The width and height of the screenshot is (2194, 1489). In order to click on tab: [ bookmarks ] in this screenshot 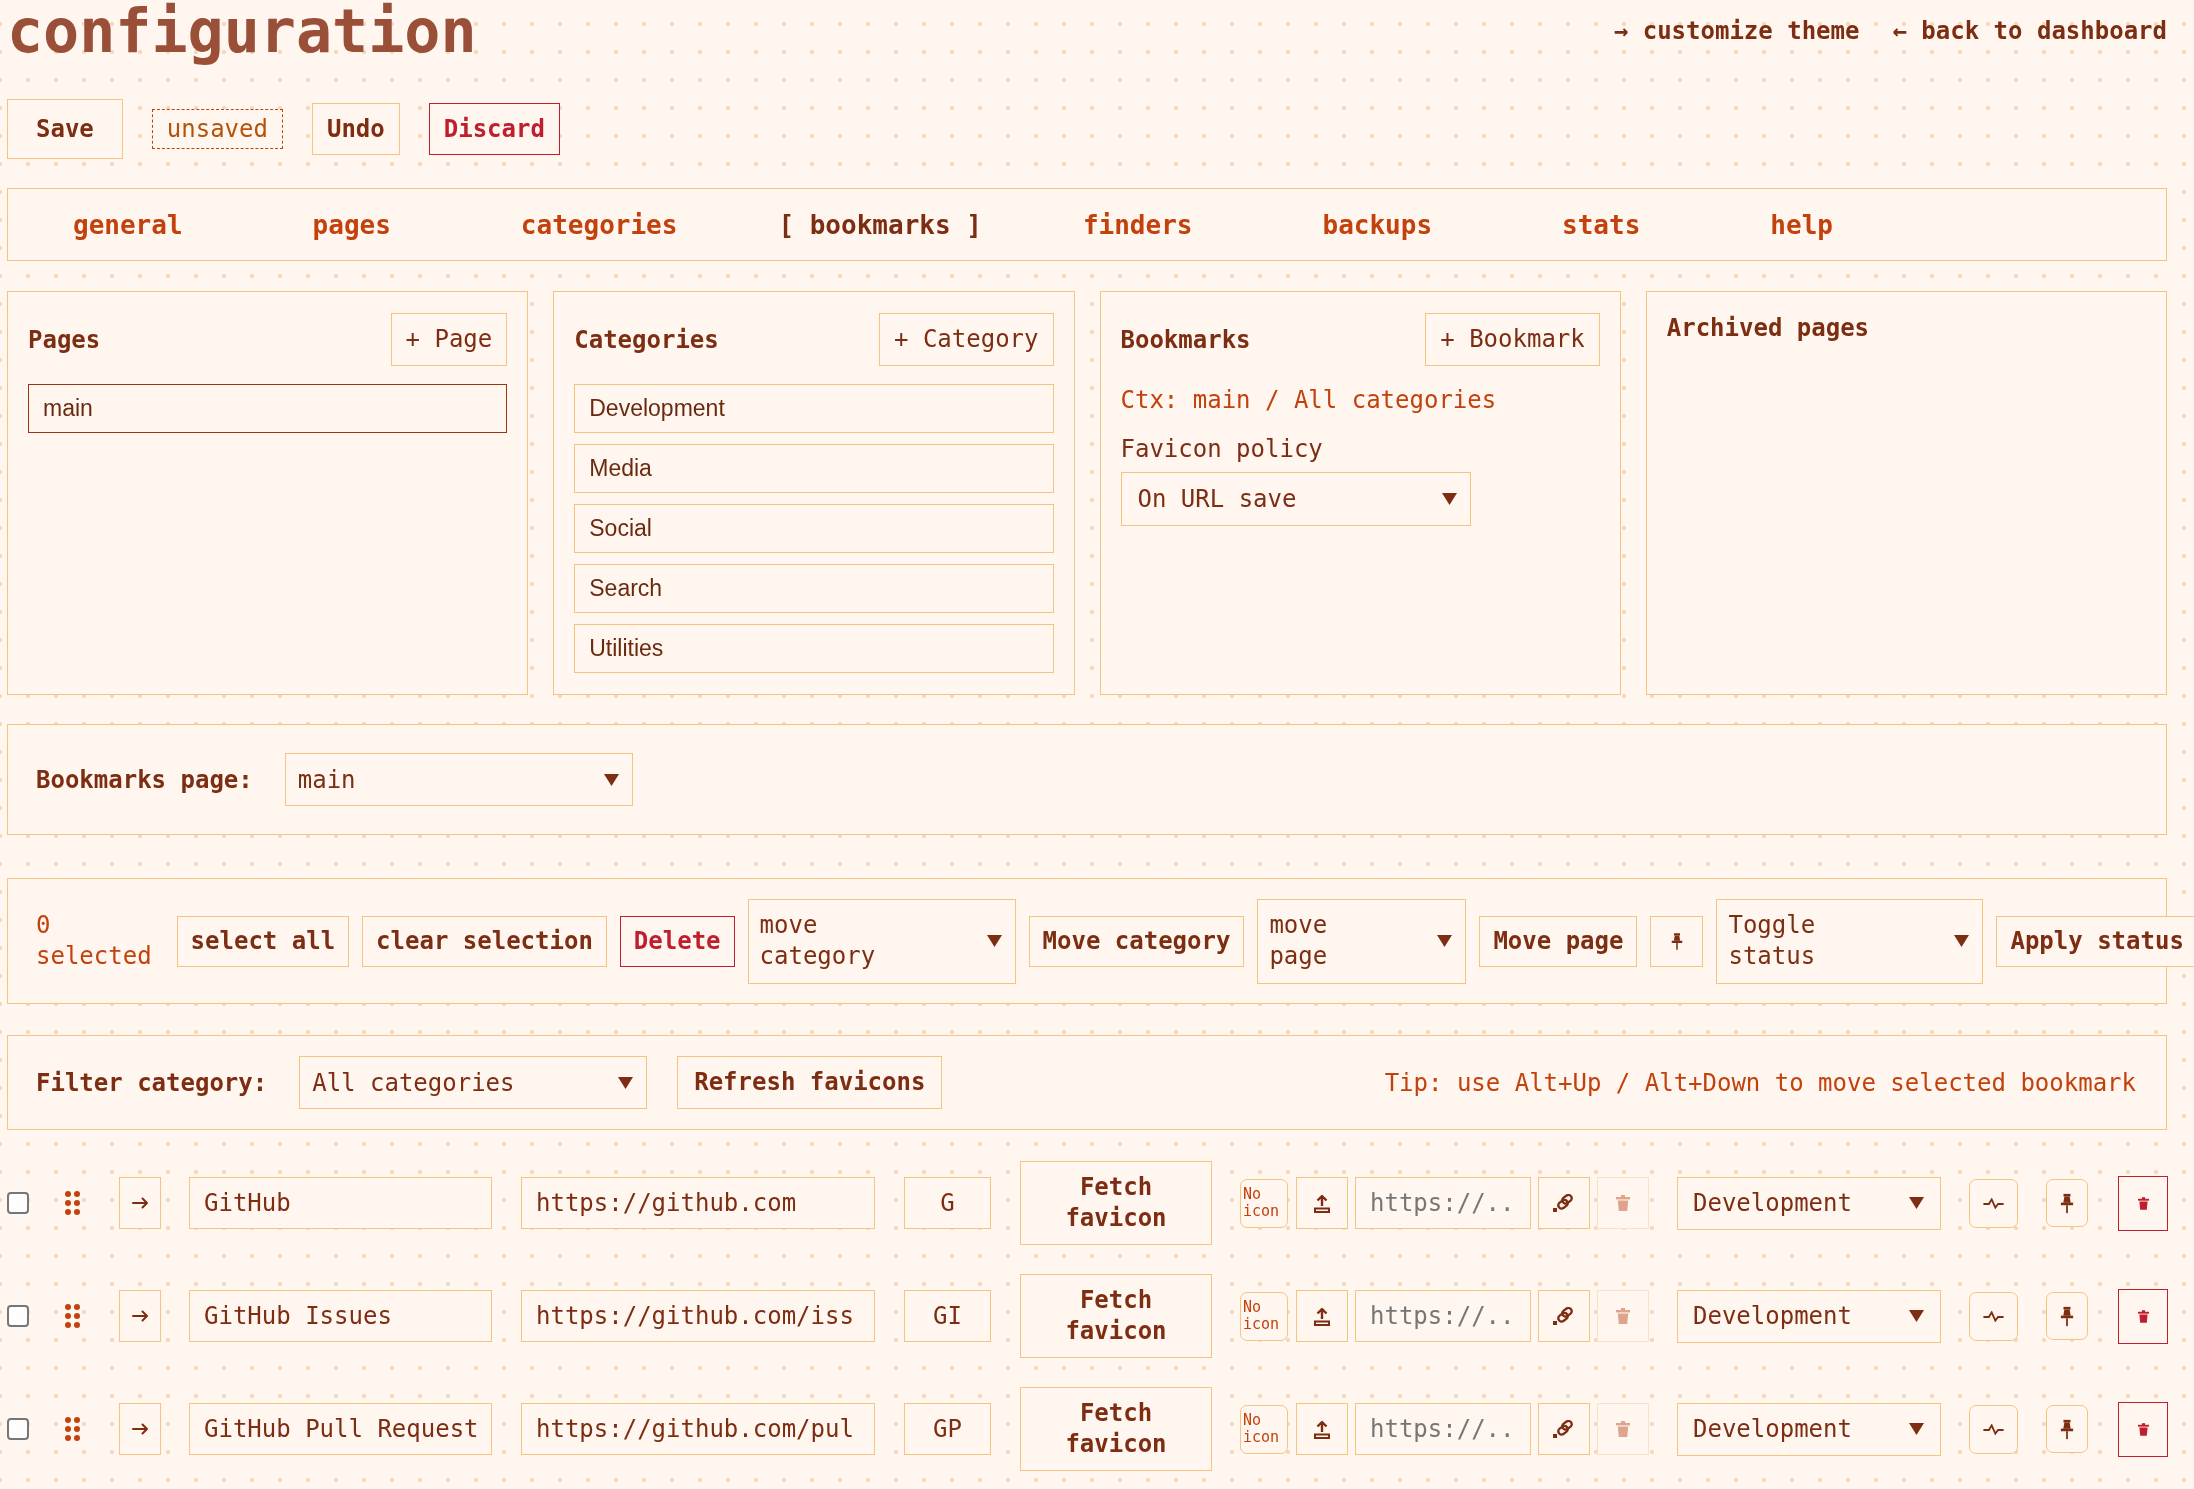, I will do `click(880, 224)`.